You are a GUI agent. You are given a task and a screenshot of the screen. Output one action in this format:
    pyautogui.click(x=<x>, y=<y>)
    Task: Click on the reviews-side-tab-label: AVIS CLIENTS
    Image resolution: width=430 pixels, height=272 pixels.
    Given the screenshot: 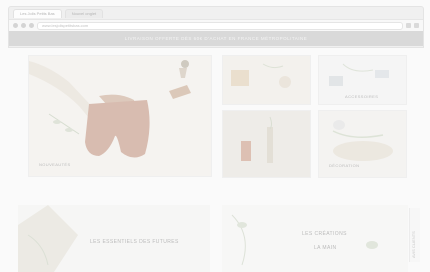 What is the action you would take?
    pyautogui.click(x=413, y=244)
    